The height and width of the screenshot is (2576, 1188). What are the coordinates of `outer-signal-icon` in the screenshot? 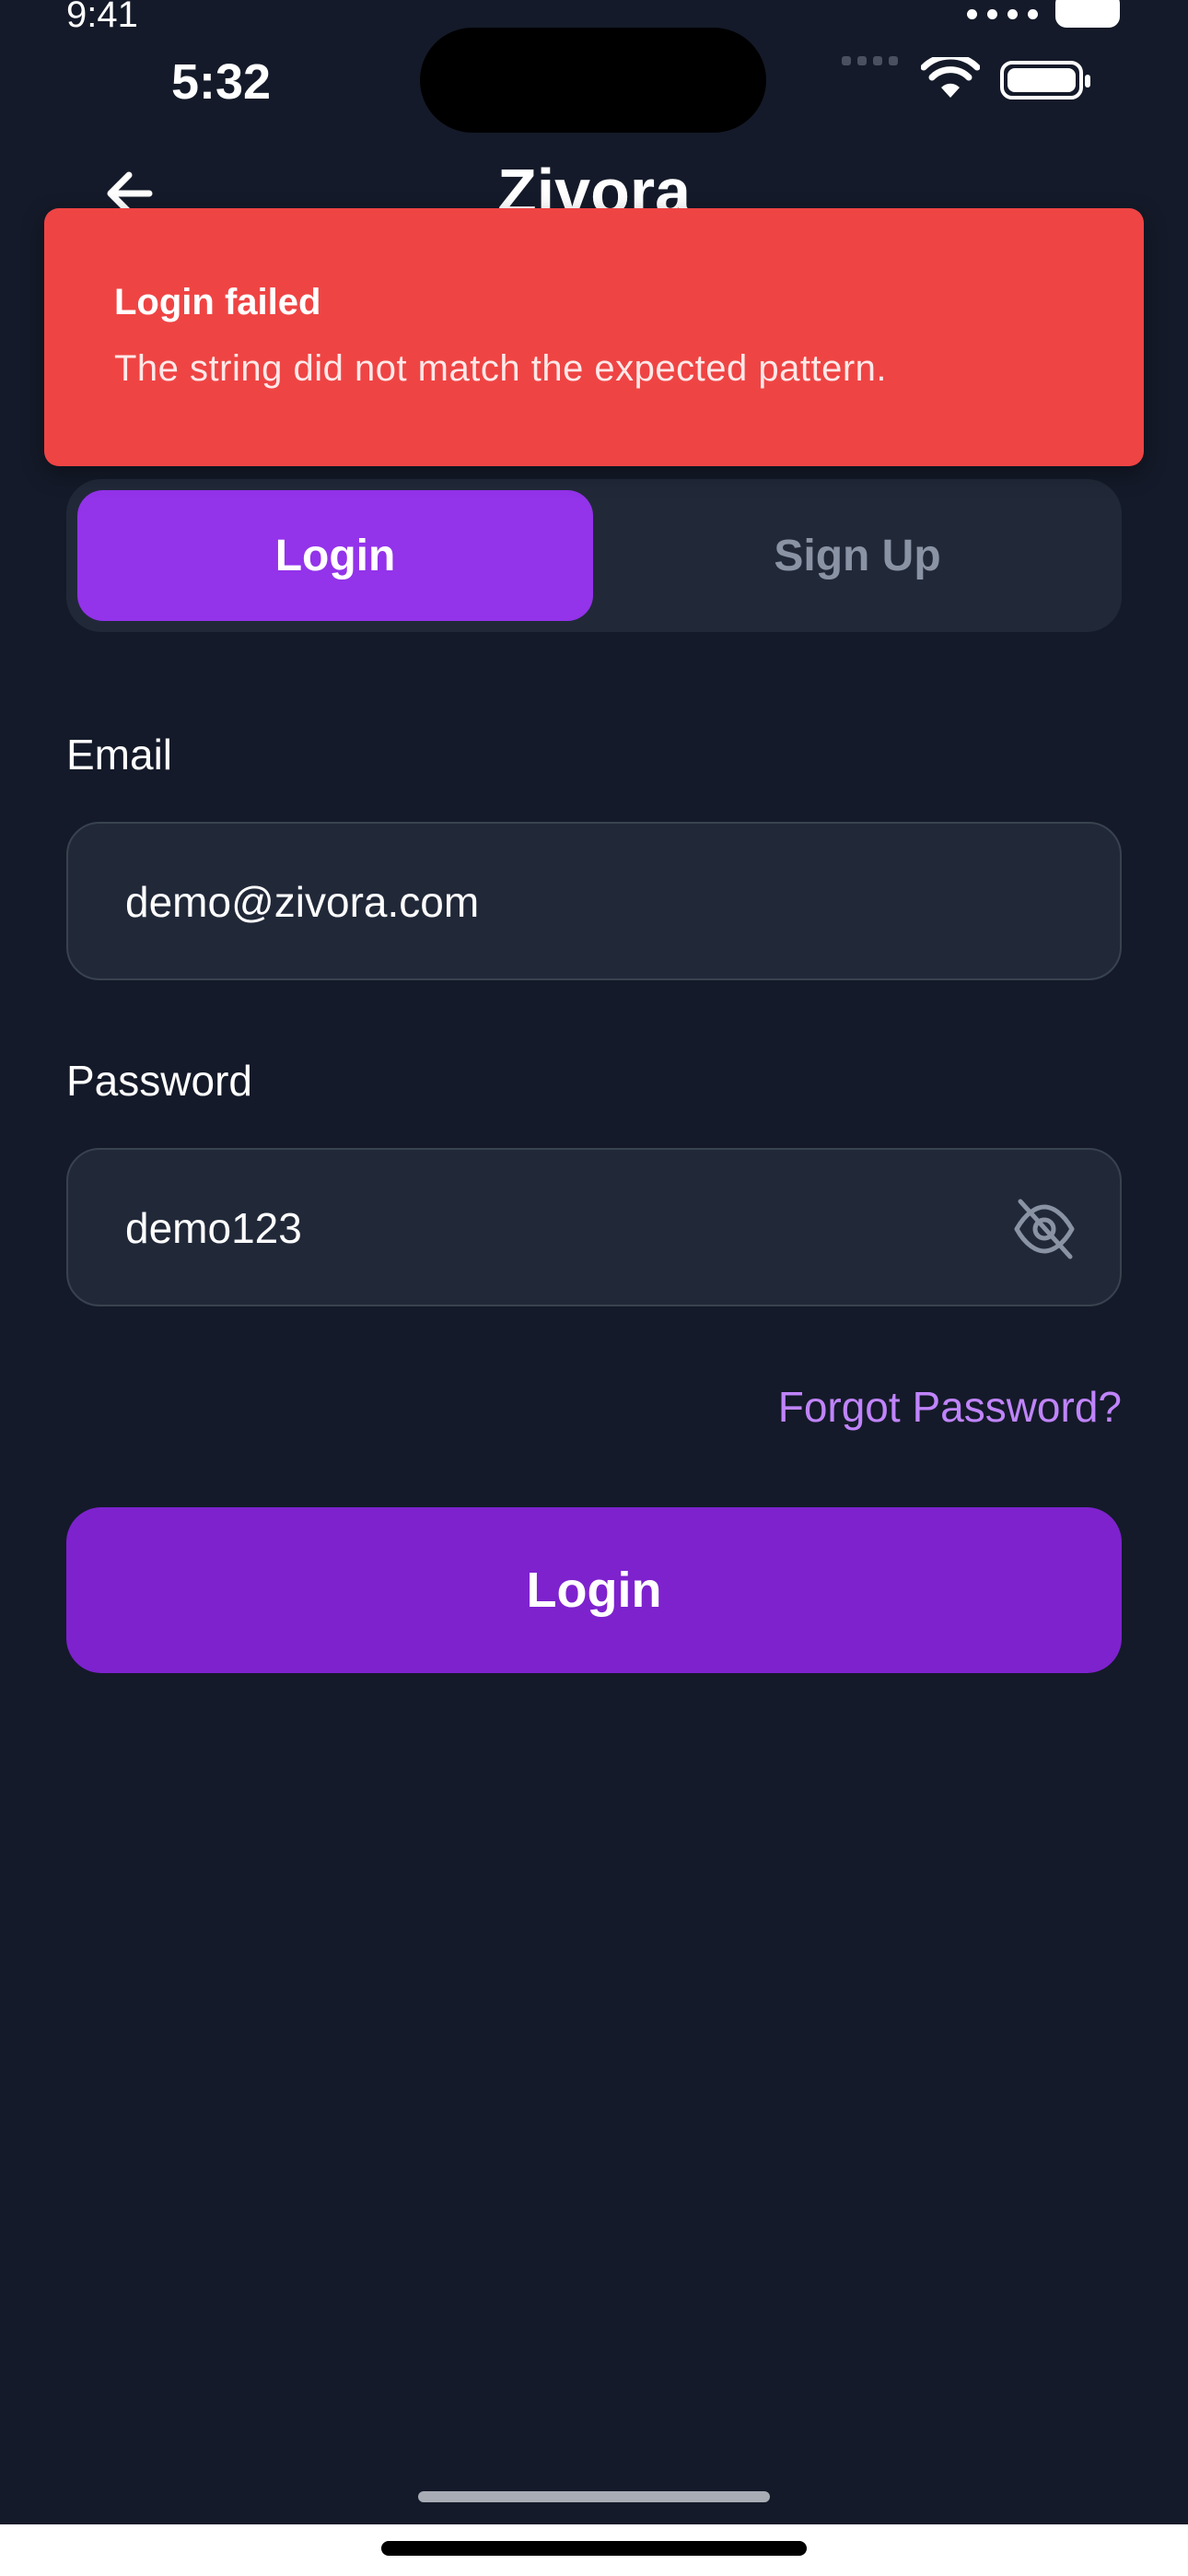 It's located at (1010, 14).